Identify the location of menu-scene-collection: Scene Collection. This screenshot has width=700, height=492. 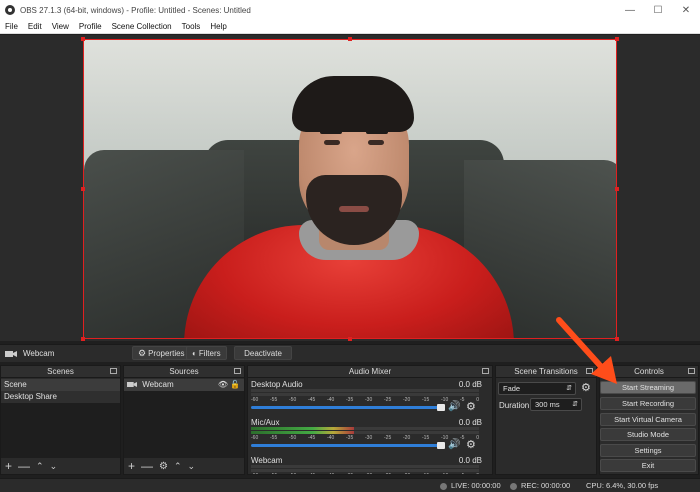
(142, 26).